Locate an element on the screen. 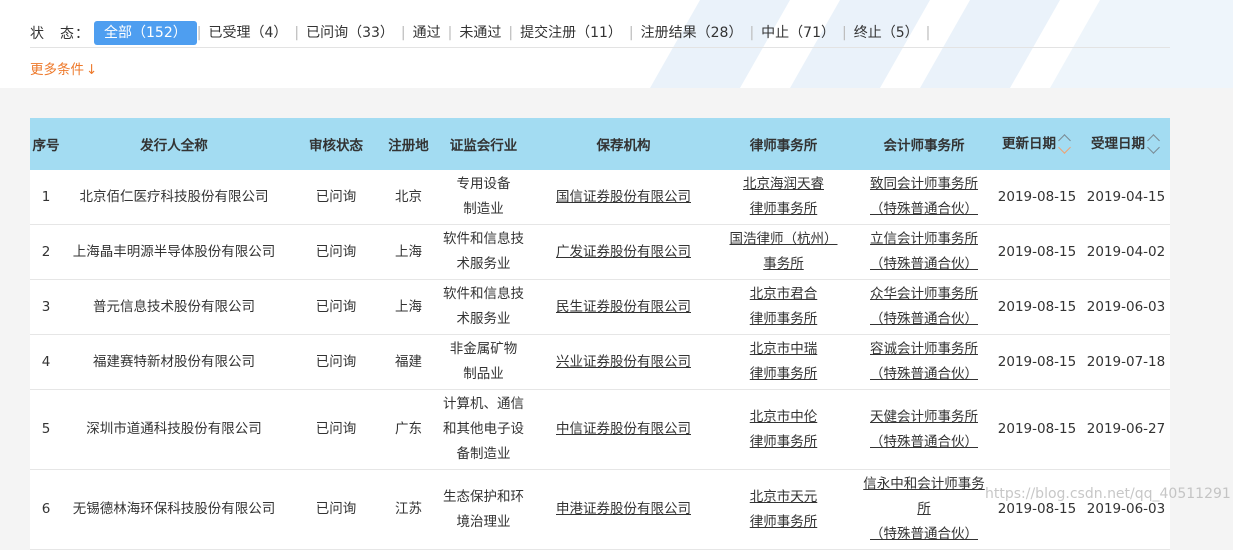 The image size is (1233, 550). more-conditions-link: 更多条件 ↓ is located at coordinates (63, 68).